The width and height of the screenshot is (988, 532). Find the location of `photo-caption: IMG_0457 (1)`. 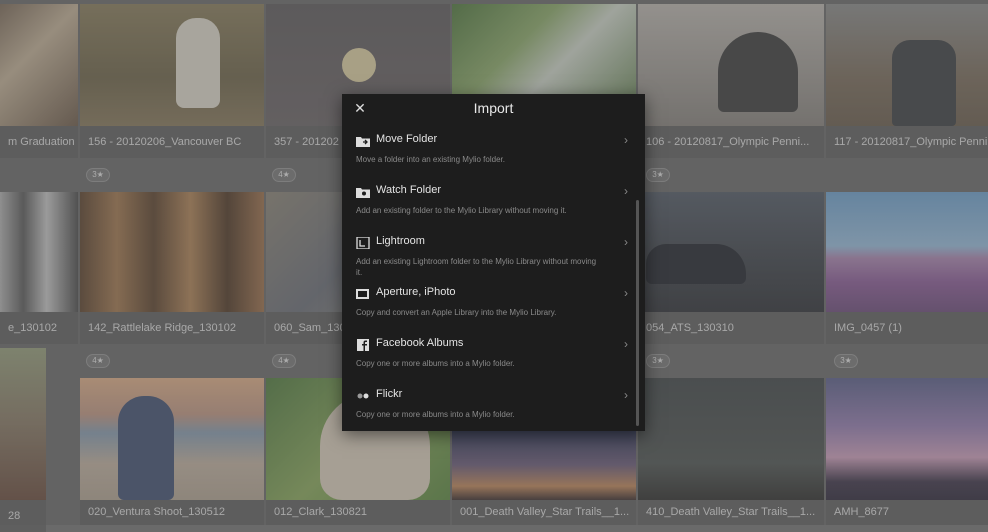

photo-caption: IMG_0457 (1) is located at coordinates (907, 328).